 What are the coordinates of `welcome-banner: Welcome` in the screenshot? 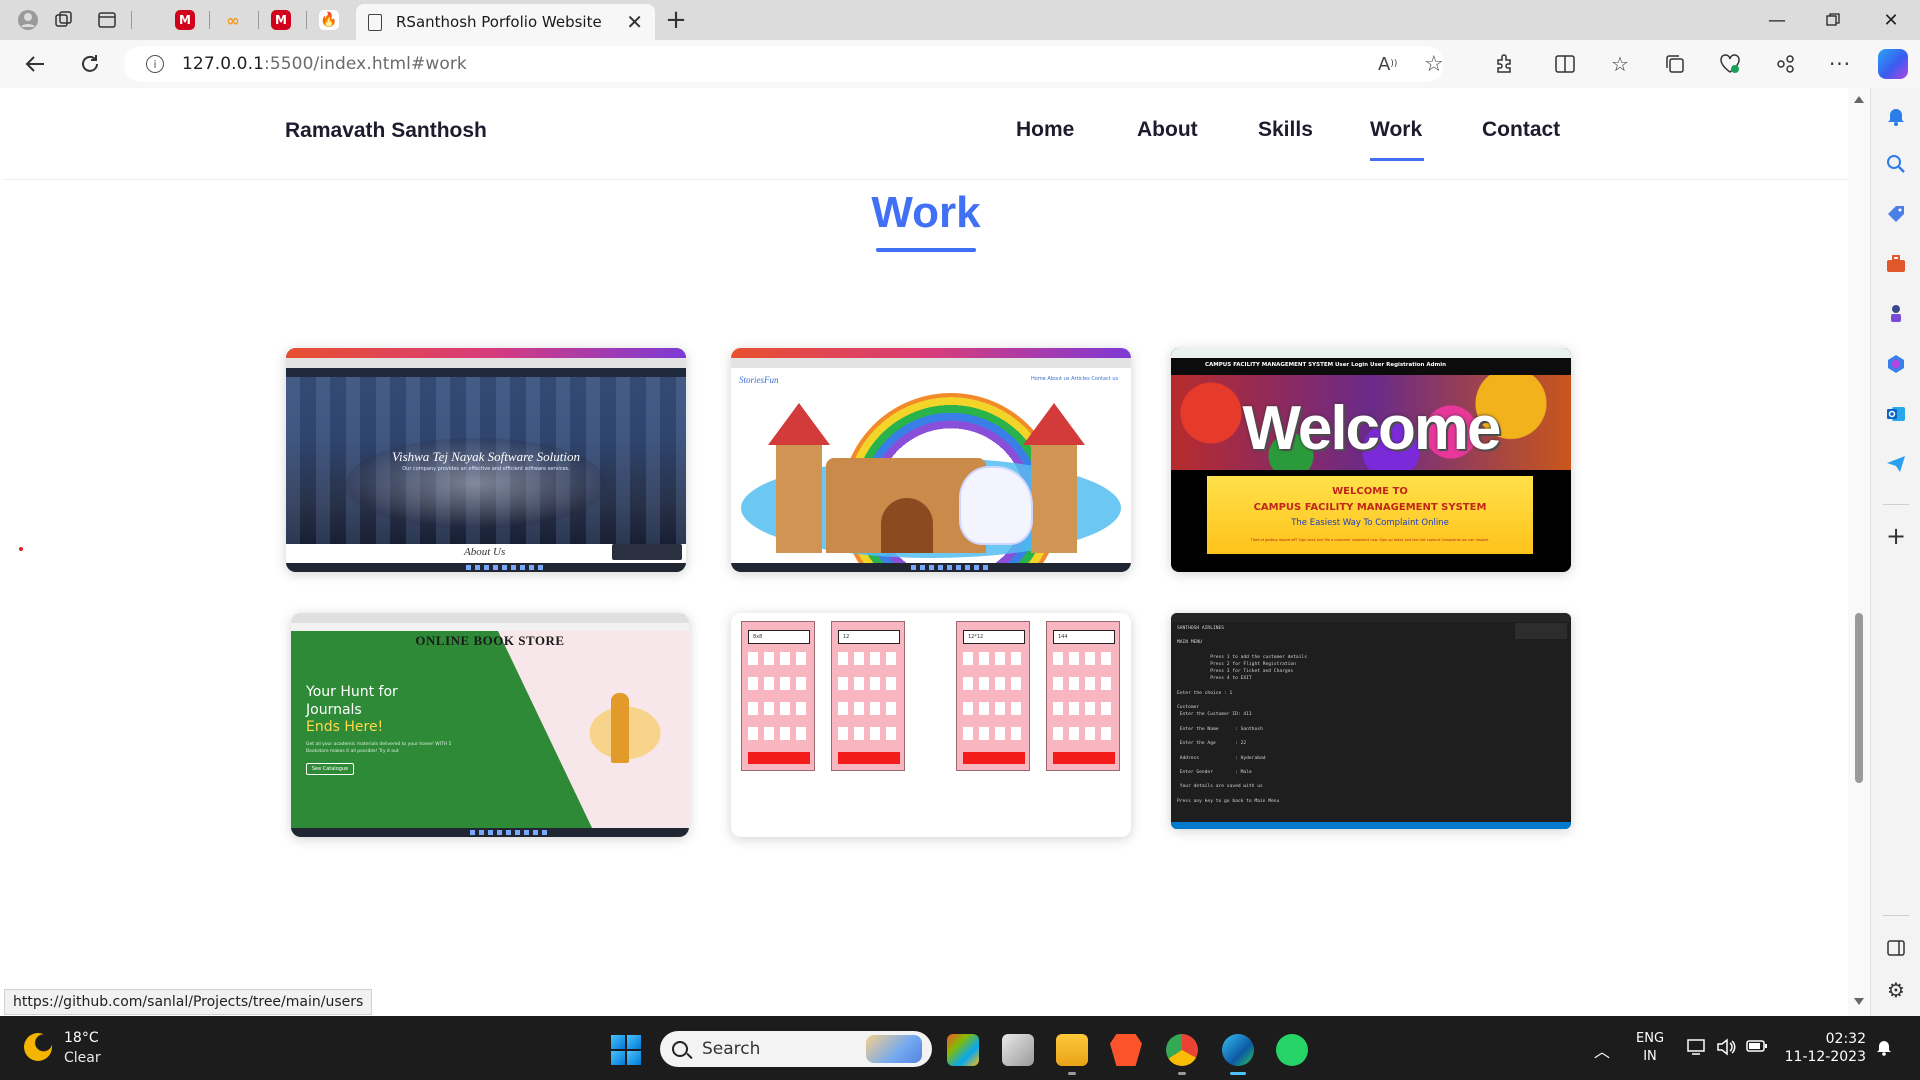 It's located at (1371, 422).